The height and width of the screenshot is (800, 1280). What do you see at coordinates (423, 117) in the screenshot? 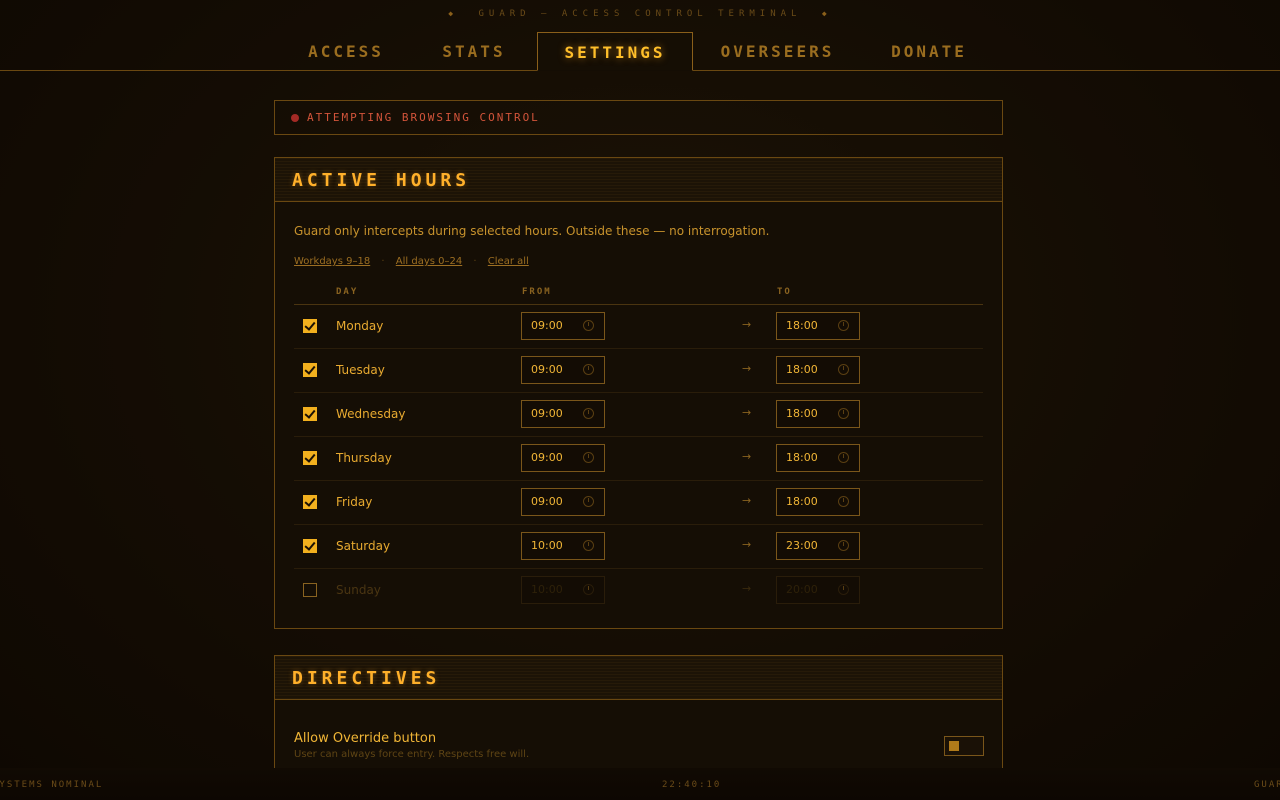
I see `alert-text: ATTEMPTING BROWSING CONTROL` at bounding box center [423, 117].